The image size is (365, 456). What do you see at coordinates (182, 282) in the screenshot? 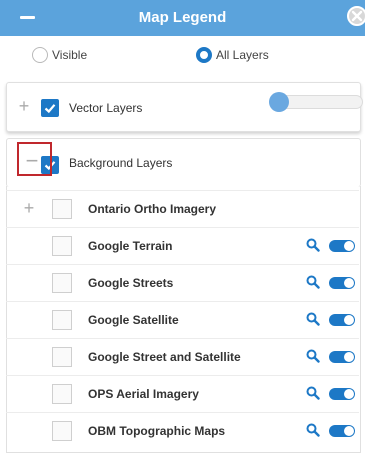
I see `layer-row-google-streets: Google Streets` at bounding box center [182, 282].